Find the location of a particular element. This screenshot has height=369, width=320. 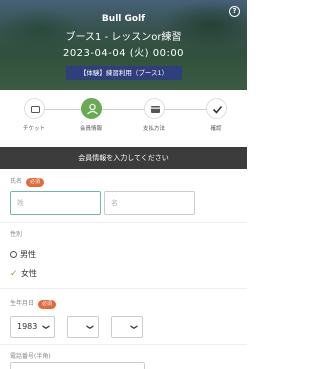

birth-label-row: 生年月日 必須 is located at coordinates (33, 303).